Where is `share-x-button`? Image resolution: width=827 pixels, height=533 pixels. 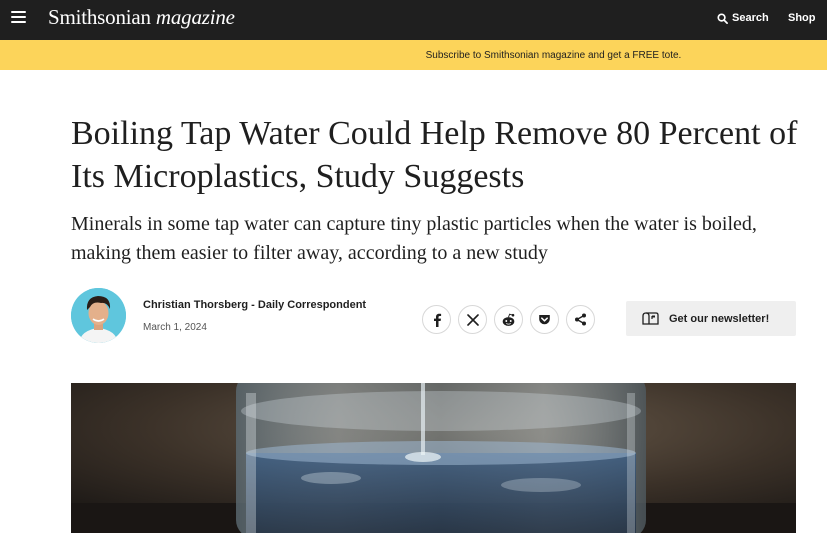 share-x-button is located at coordinates (472, 319).